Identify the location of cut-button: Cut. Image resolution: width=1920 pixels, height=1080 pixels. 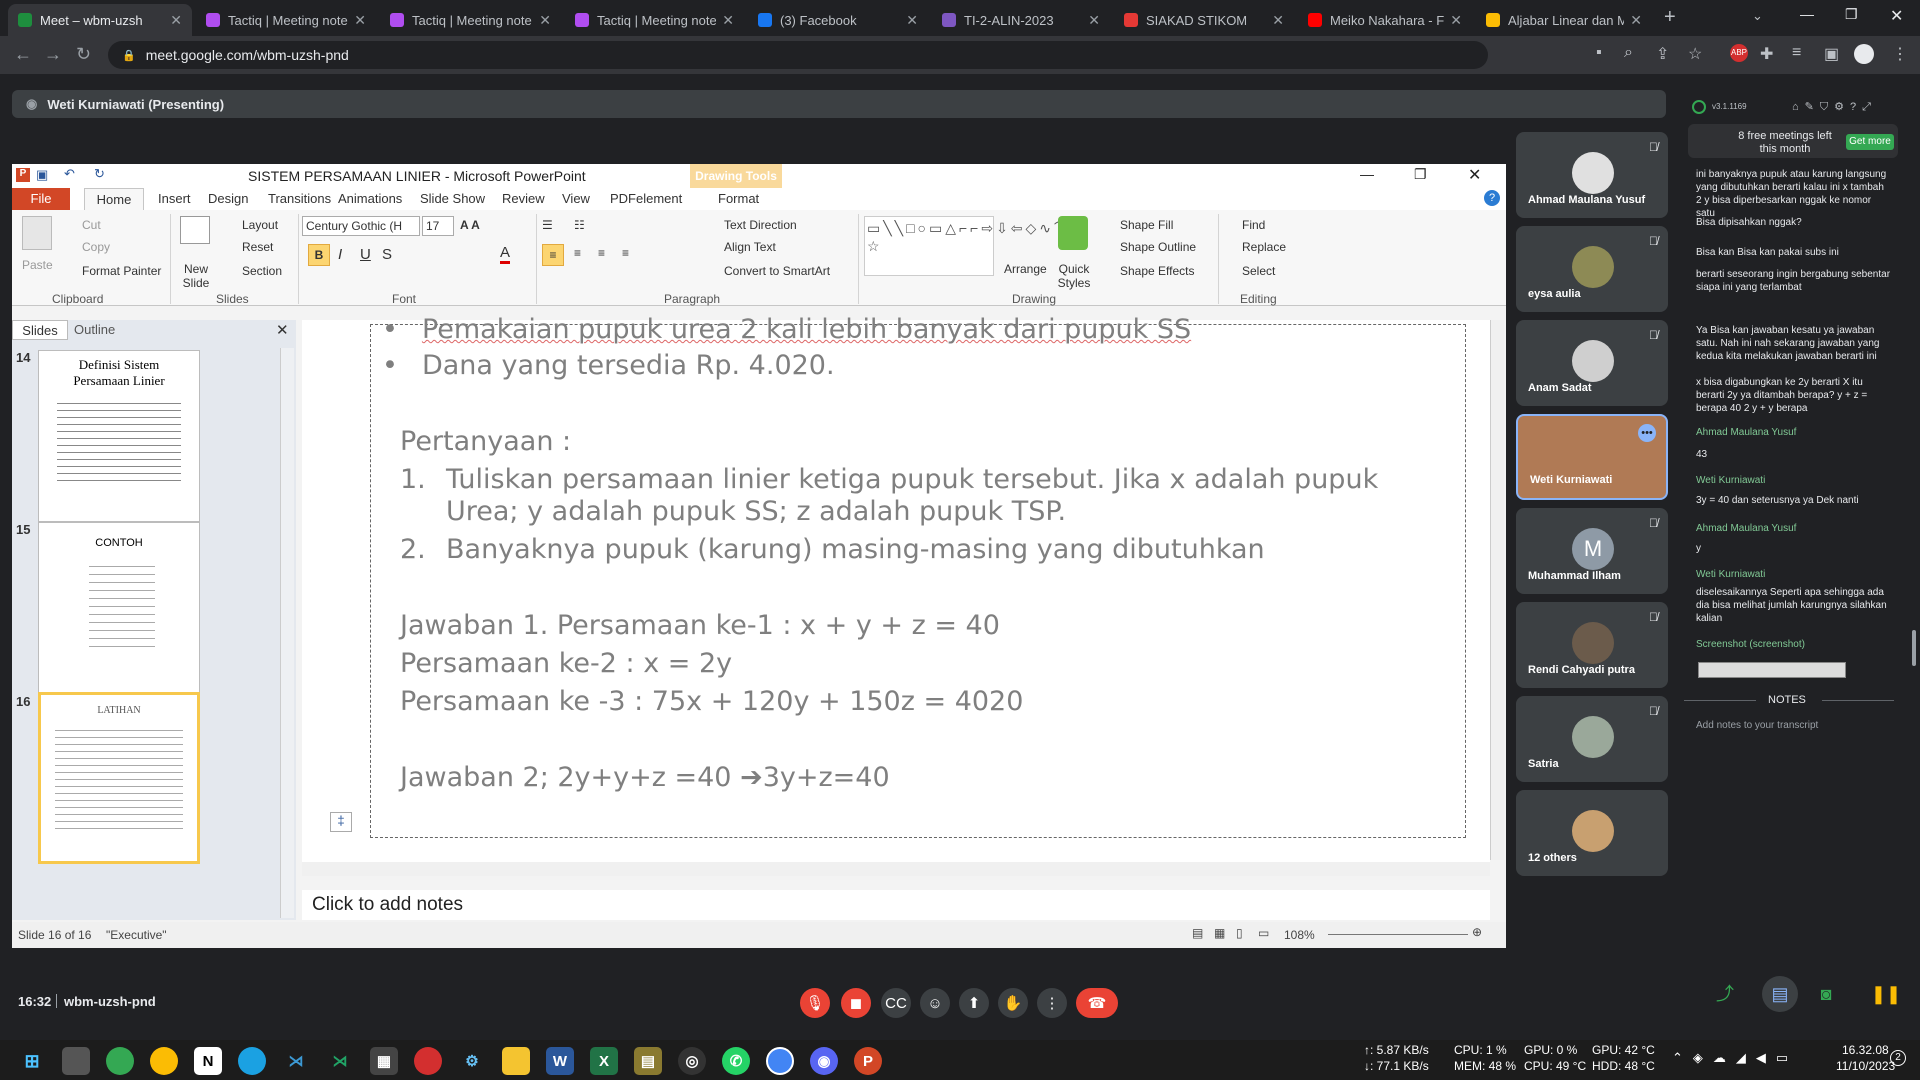
(91, 225).